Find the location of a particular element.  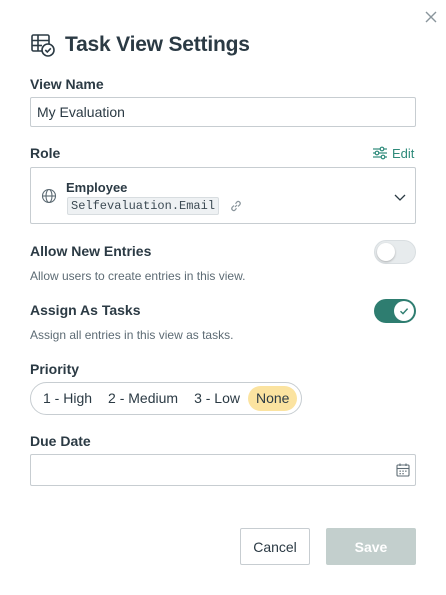

assign-as-tasks-label: Assign As Tasks is located at coordinates (85, 310).